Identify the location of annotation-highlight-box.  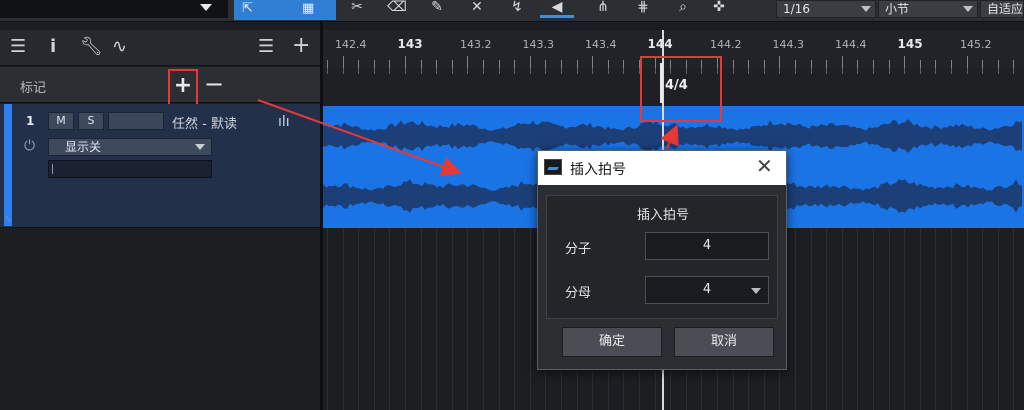
(681, 89).